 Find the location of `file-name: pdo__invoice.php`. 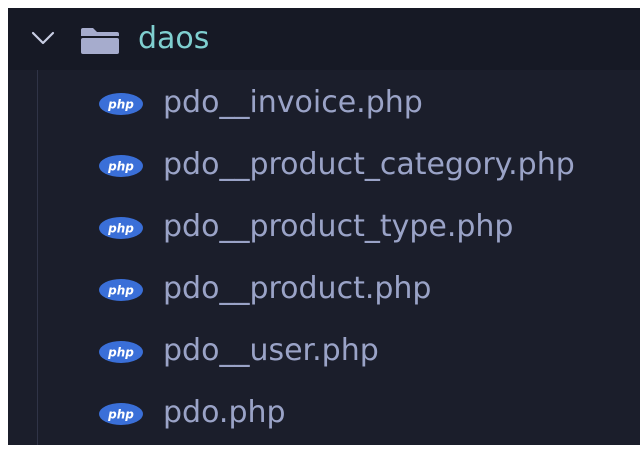

file-name: pdo__invoice.php is located at coordinates (293, 102).